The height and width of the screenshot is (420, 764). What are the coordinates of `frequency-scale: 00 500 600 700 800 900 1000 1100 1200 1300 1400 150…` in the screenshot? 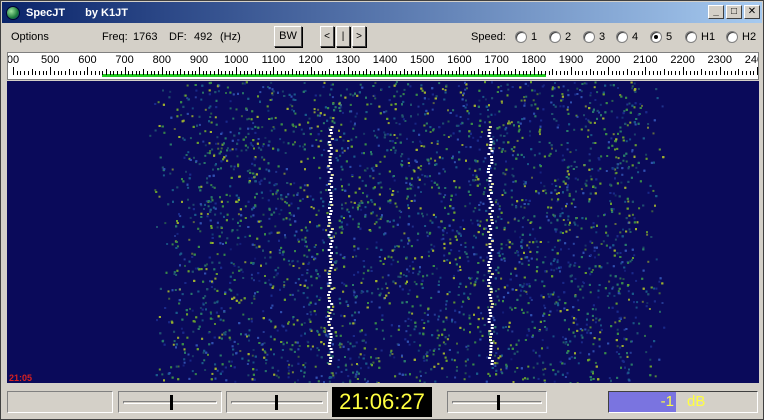 It's located at (383, 66).